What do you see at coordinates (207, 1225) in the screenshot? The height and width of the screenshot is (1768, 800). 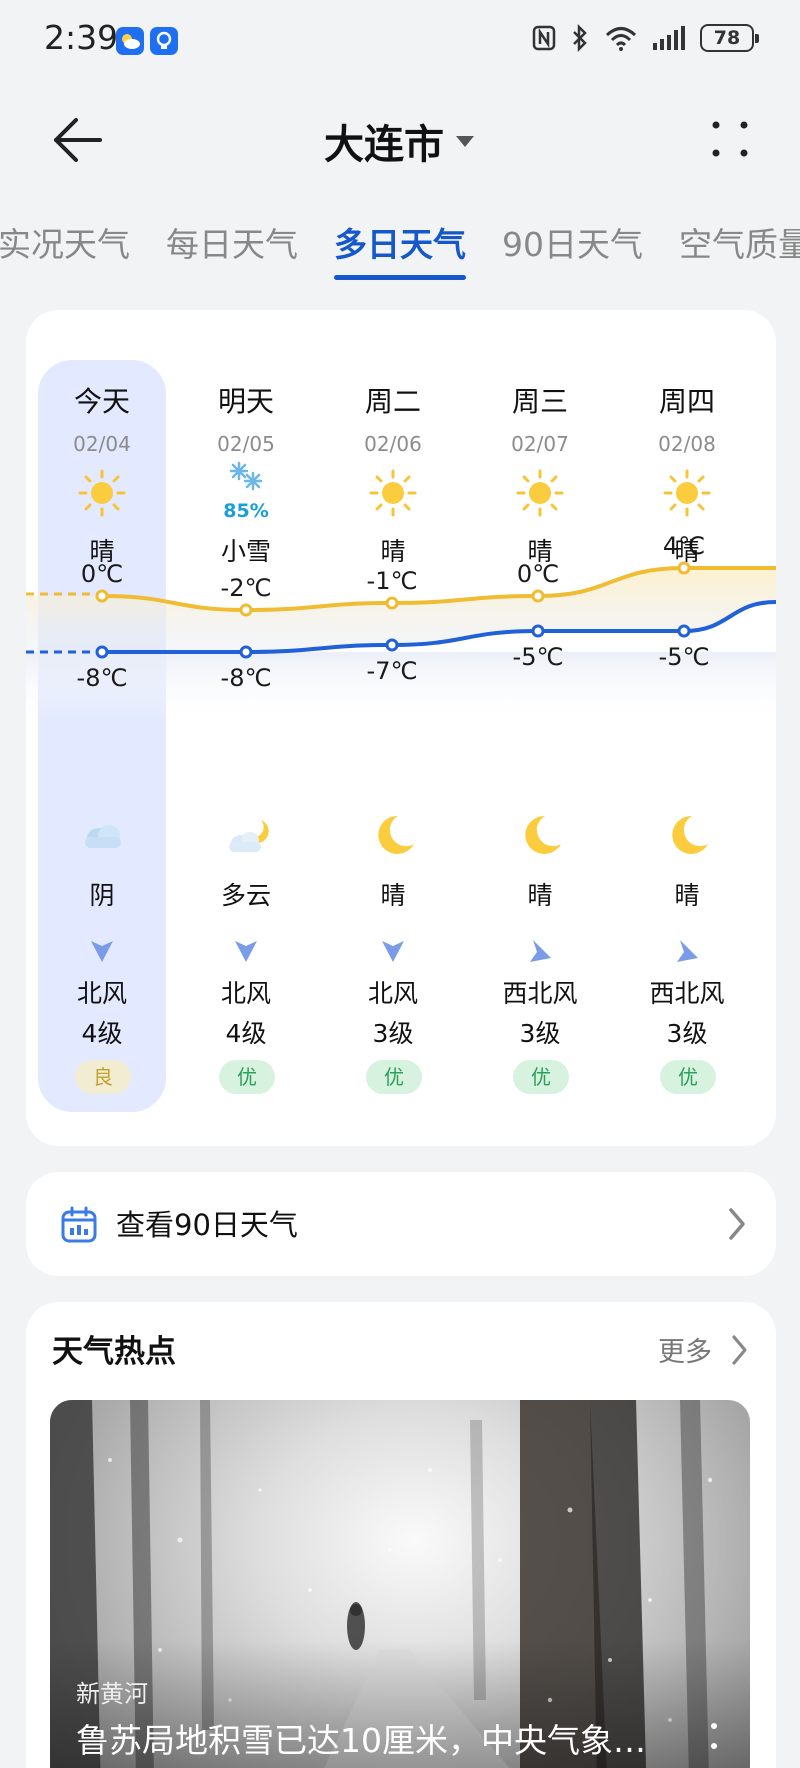 I see `view-90day-label: 查看90日天气` at bounding box center [207, 1225].